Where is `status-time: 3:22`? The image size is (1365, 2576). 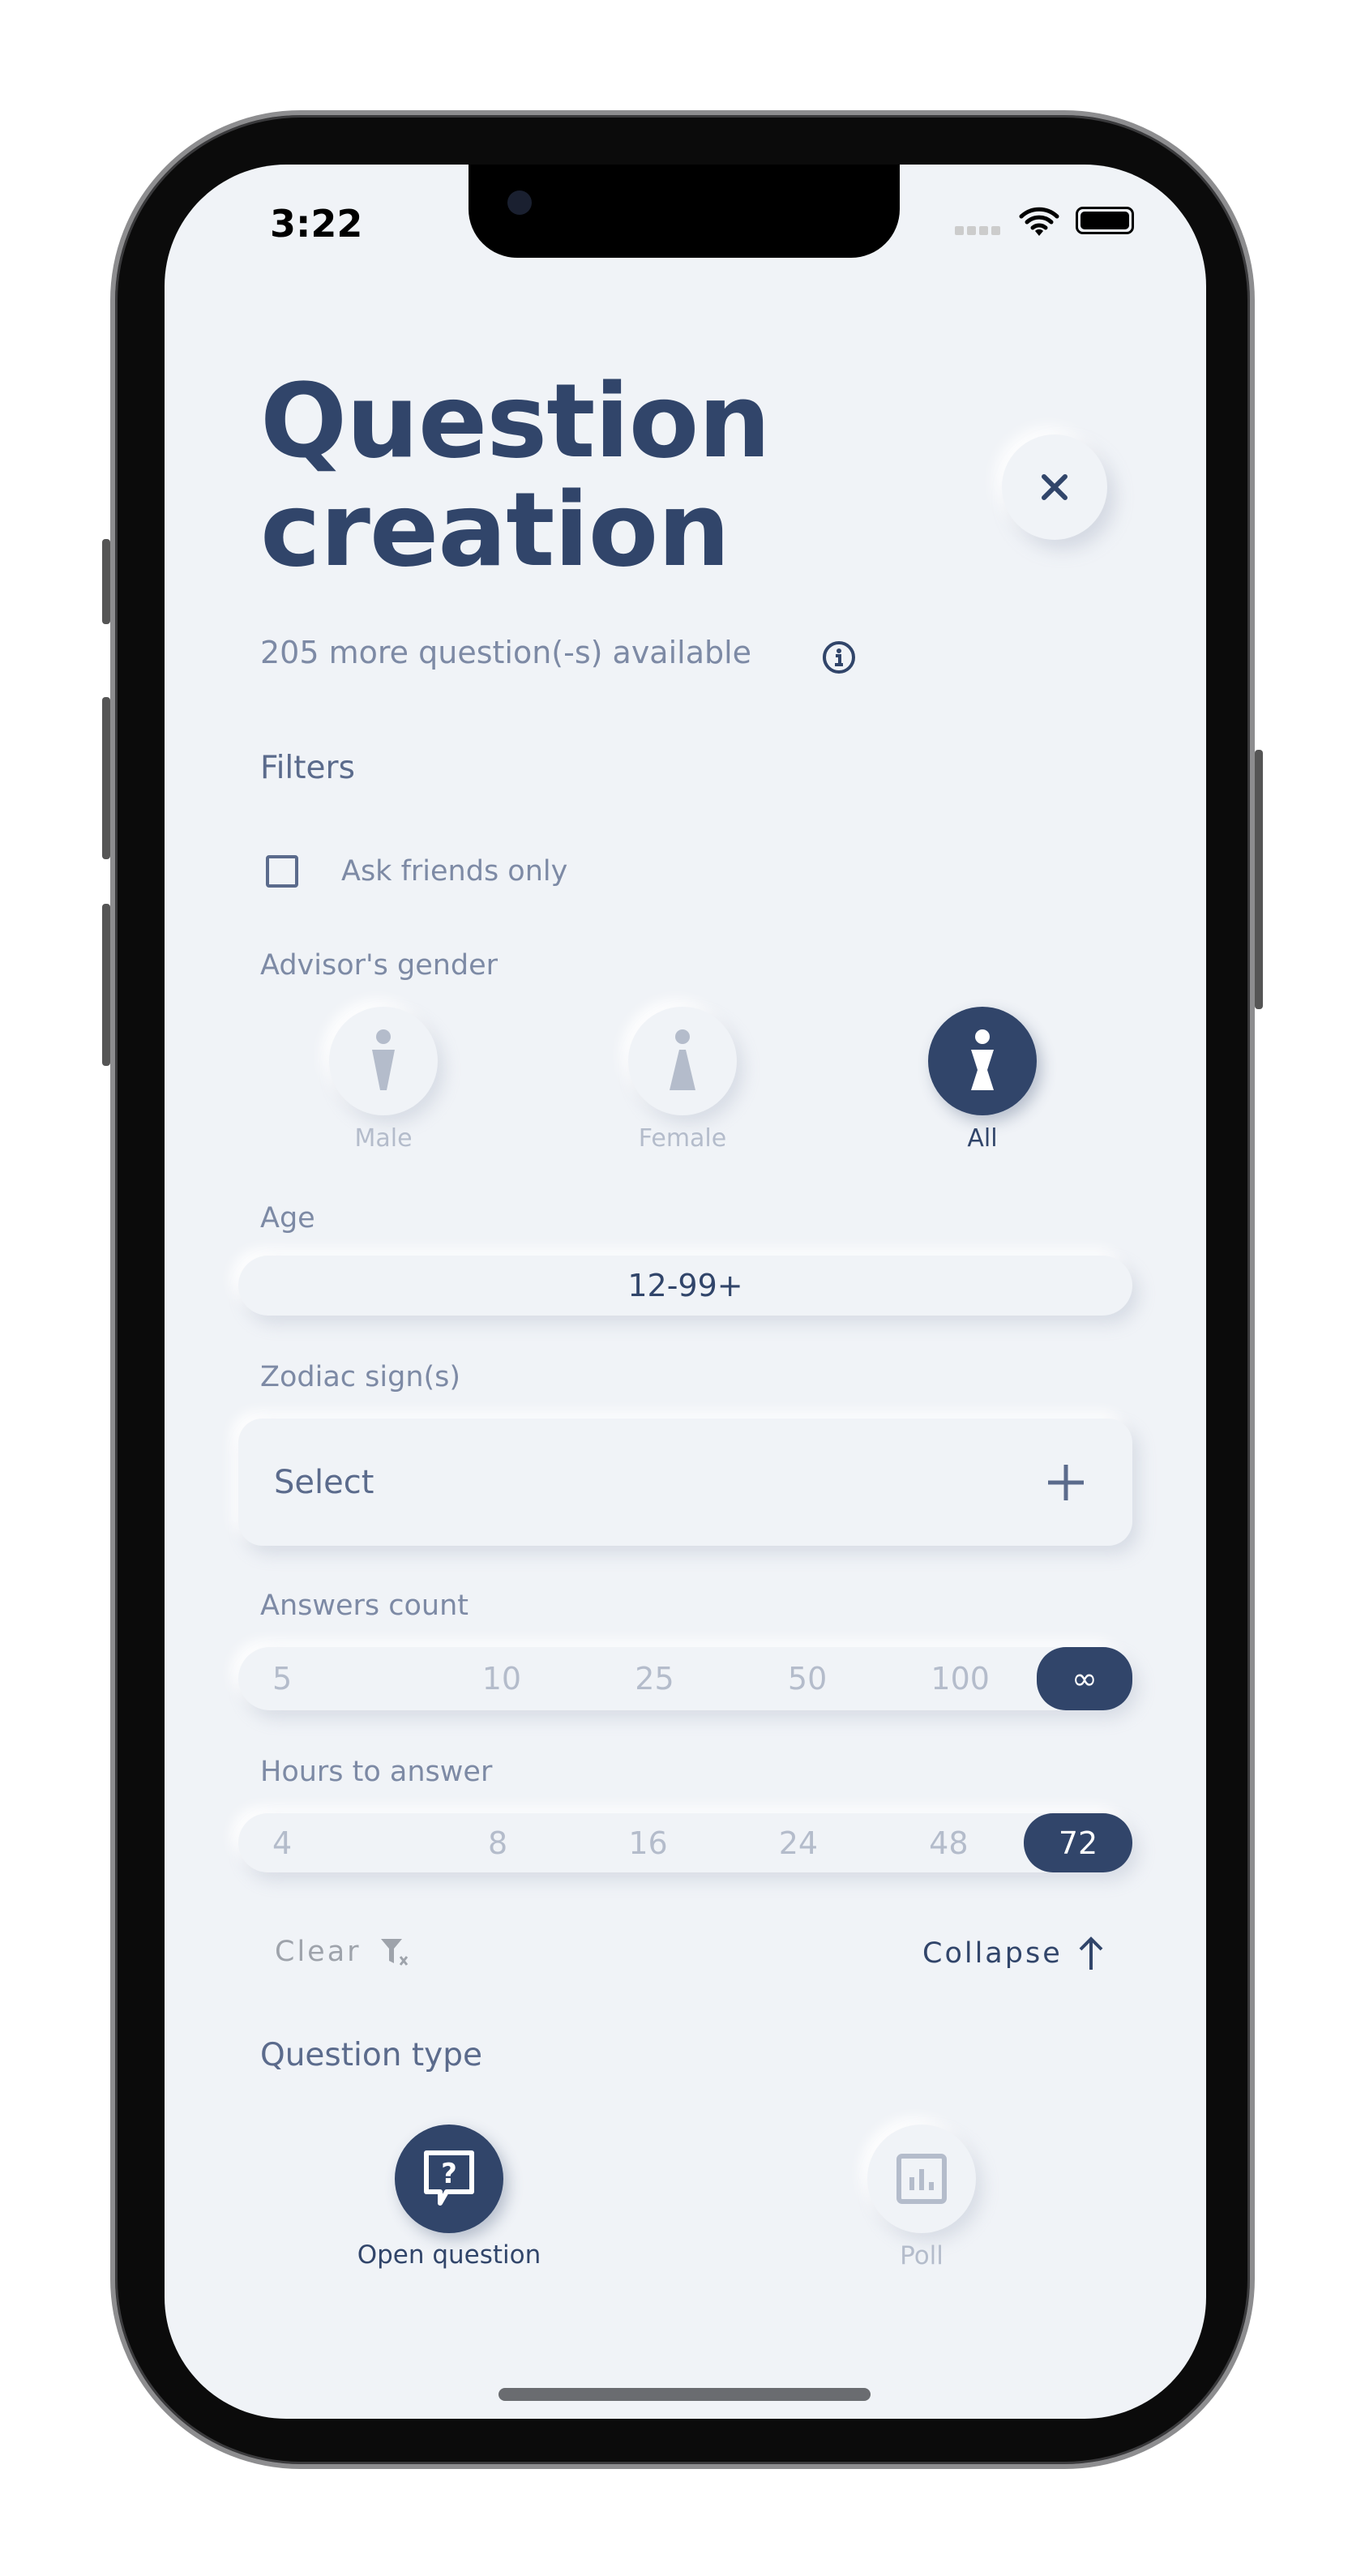
status-time: 3:22 is located at coordinates (316, 224).